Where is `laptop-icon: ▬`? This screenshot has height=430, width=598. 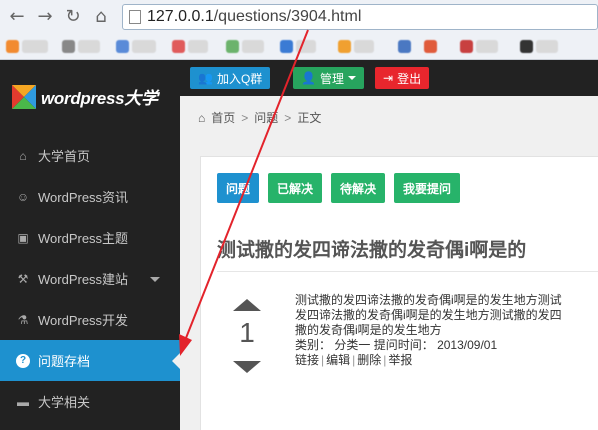
laptop-icon: ▬ is located at coordinates (23, 401).